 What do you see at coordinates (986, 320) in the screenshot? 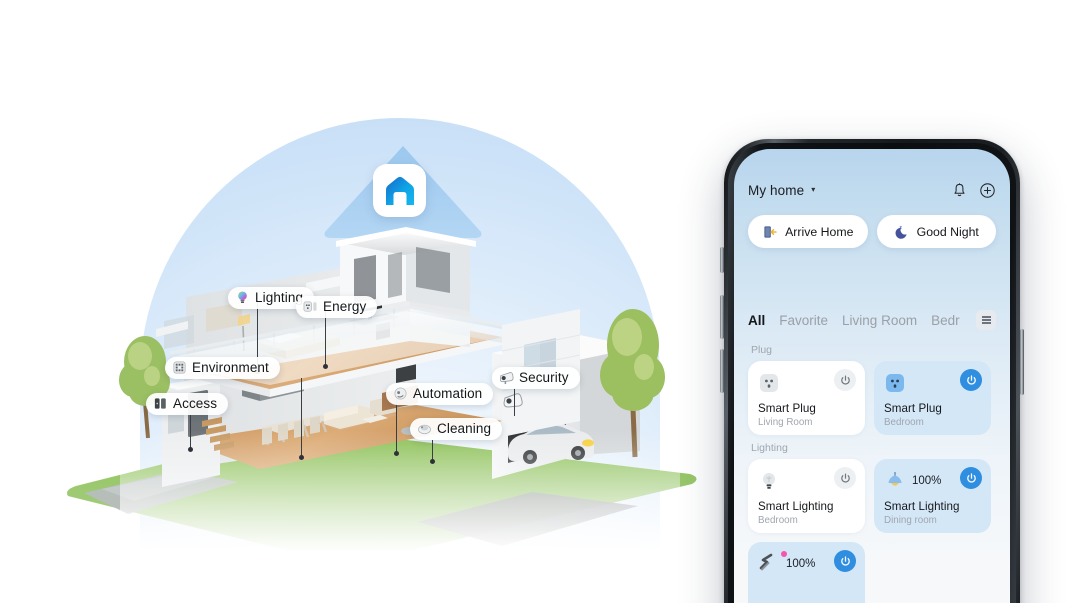
I see `tab-menu-icon` at bounding box center [986, 320].